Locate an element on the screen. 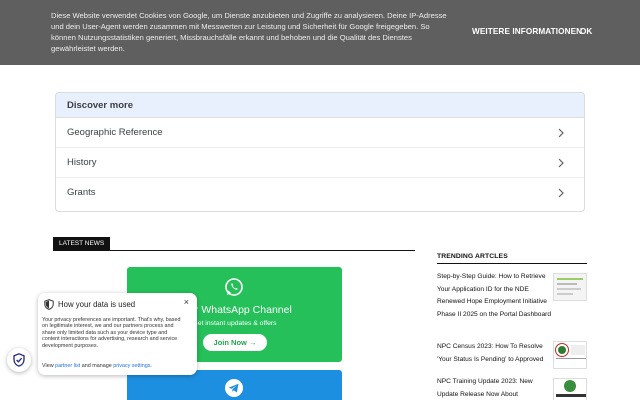  shield-icon is located at coordinates (49, 304).